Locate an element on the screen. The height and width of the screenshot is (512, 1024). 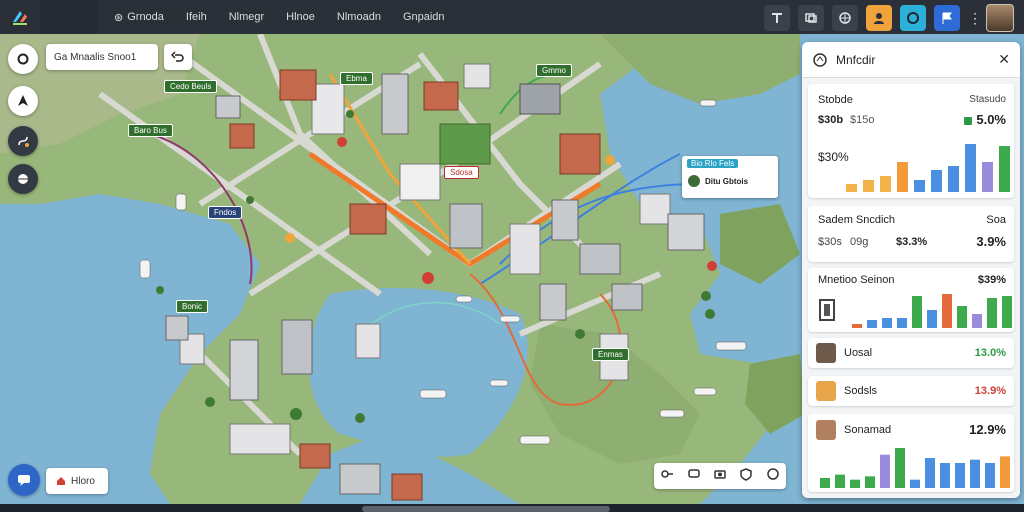
card-title: Sadem Sncdich is located at coordinates (857, 220).